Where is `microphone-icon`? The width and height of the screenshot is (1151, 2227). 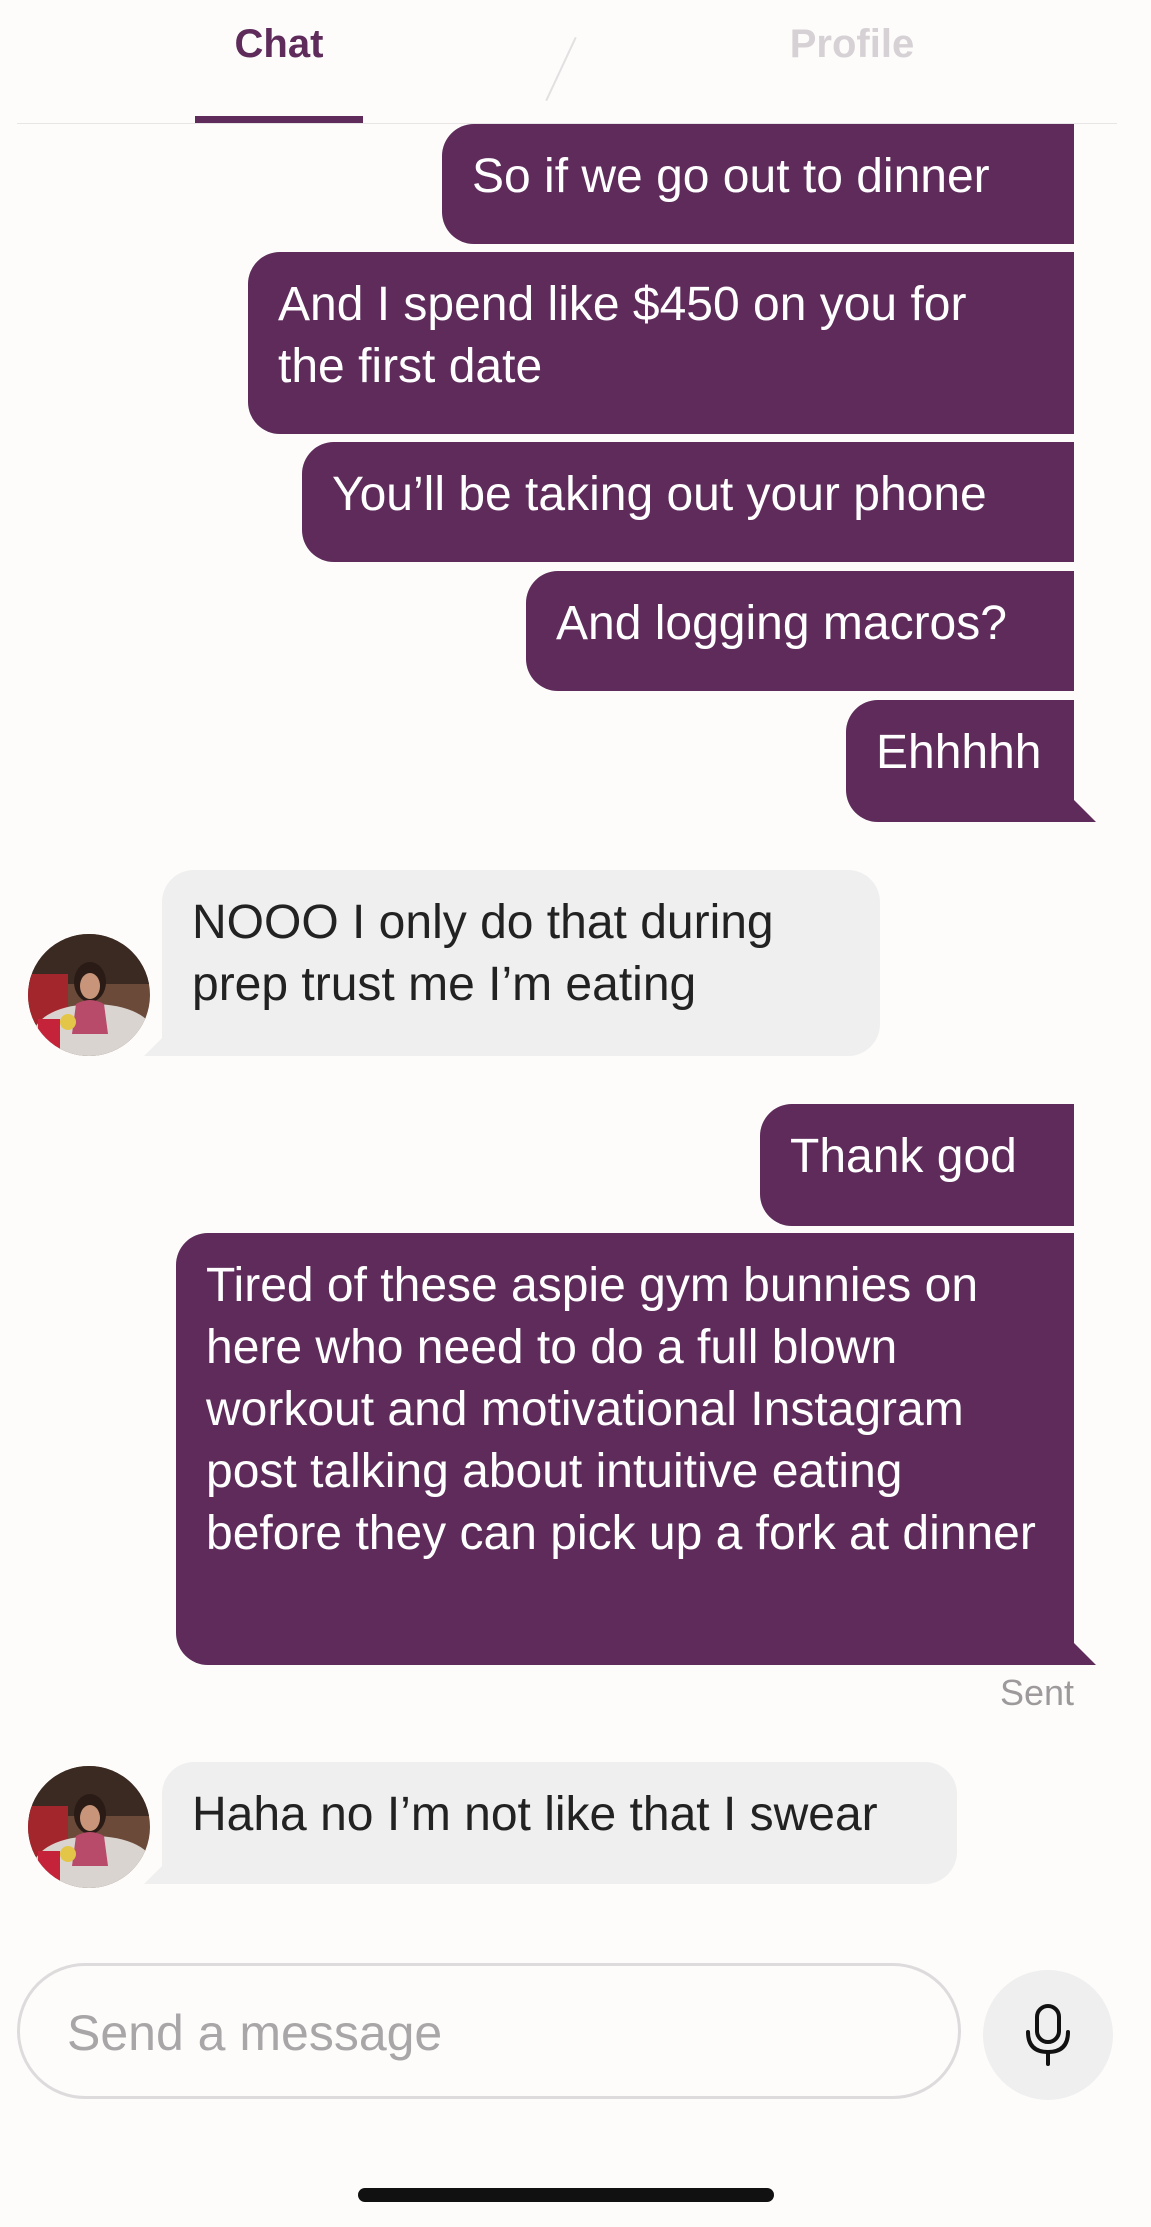 microphone-icon is located at coordinates (1048, 2035).